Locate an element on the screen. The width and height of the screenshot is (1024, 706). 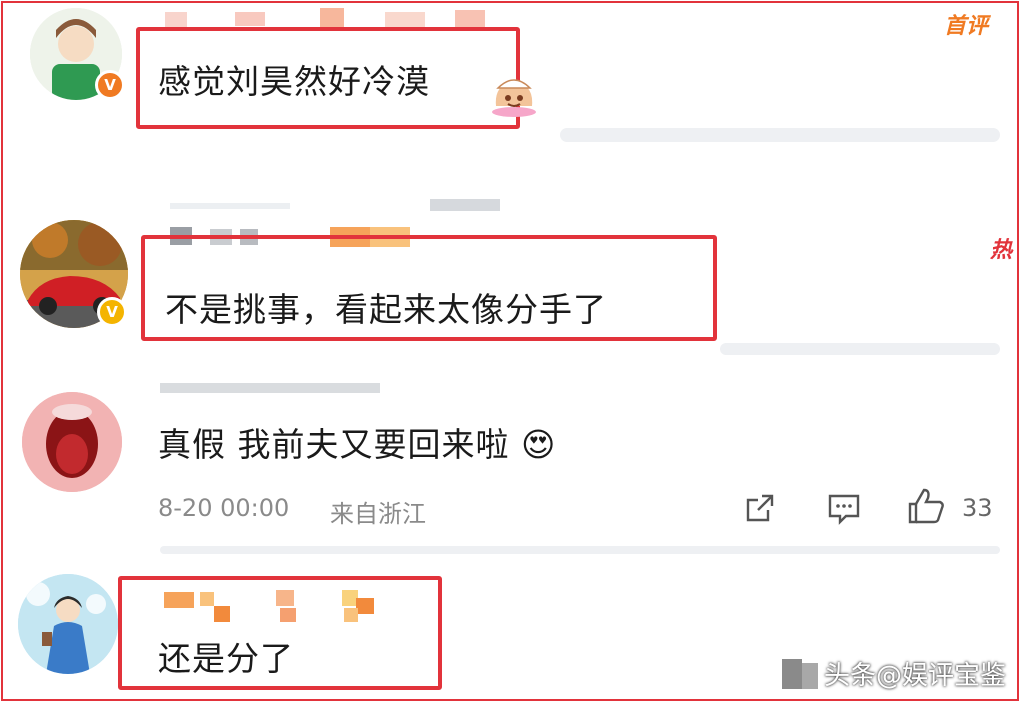
comment-text: 真假 我前夫又要回来啦 😍 is located at coordinates (357, 442).